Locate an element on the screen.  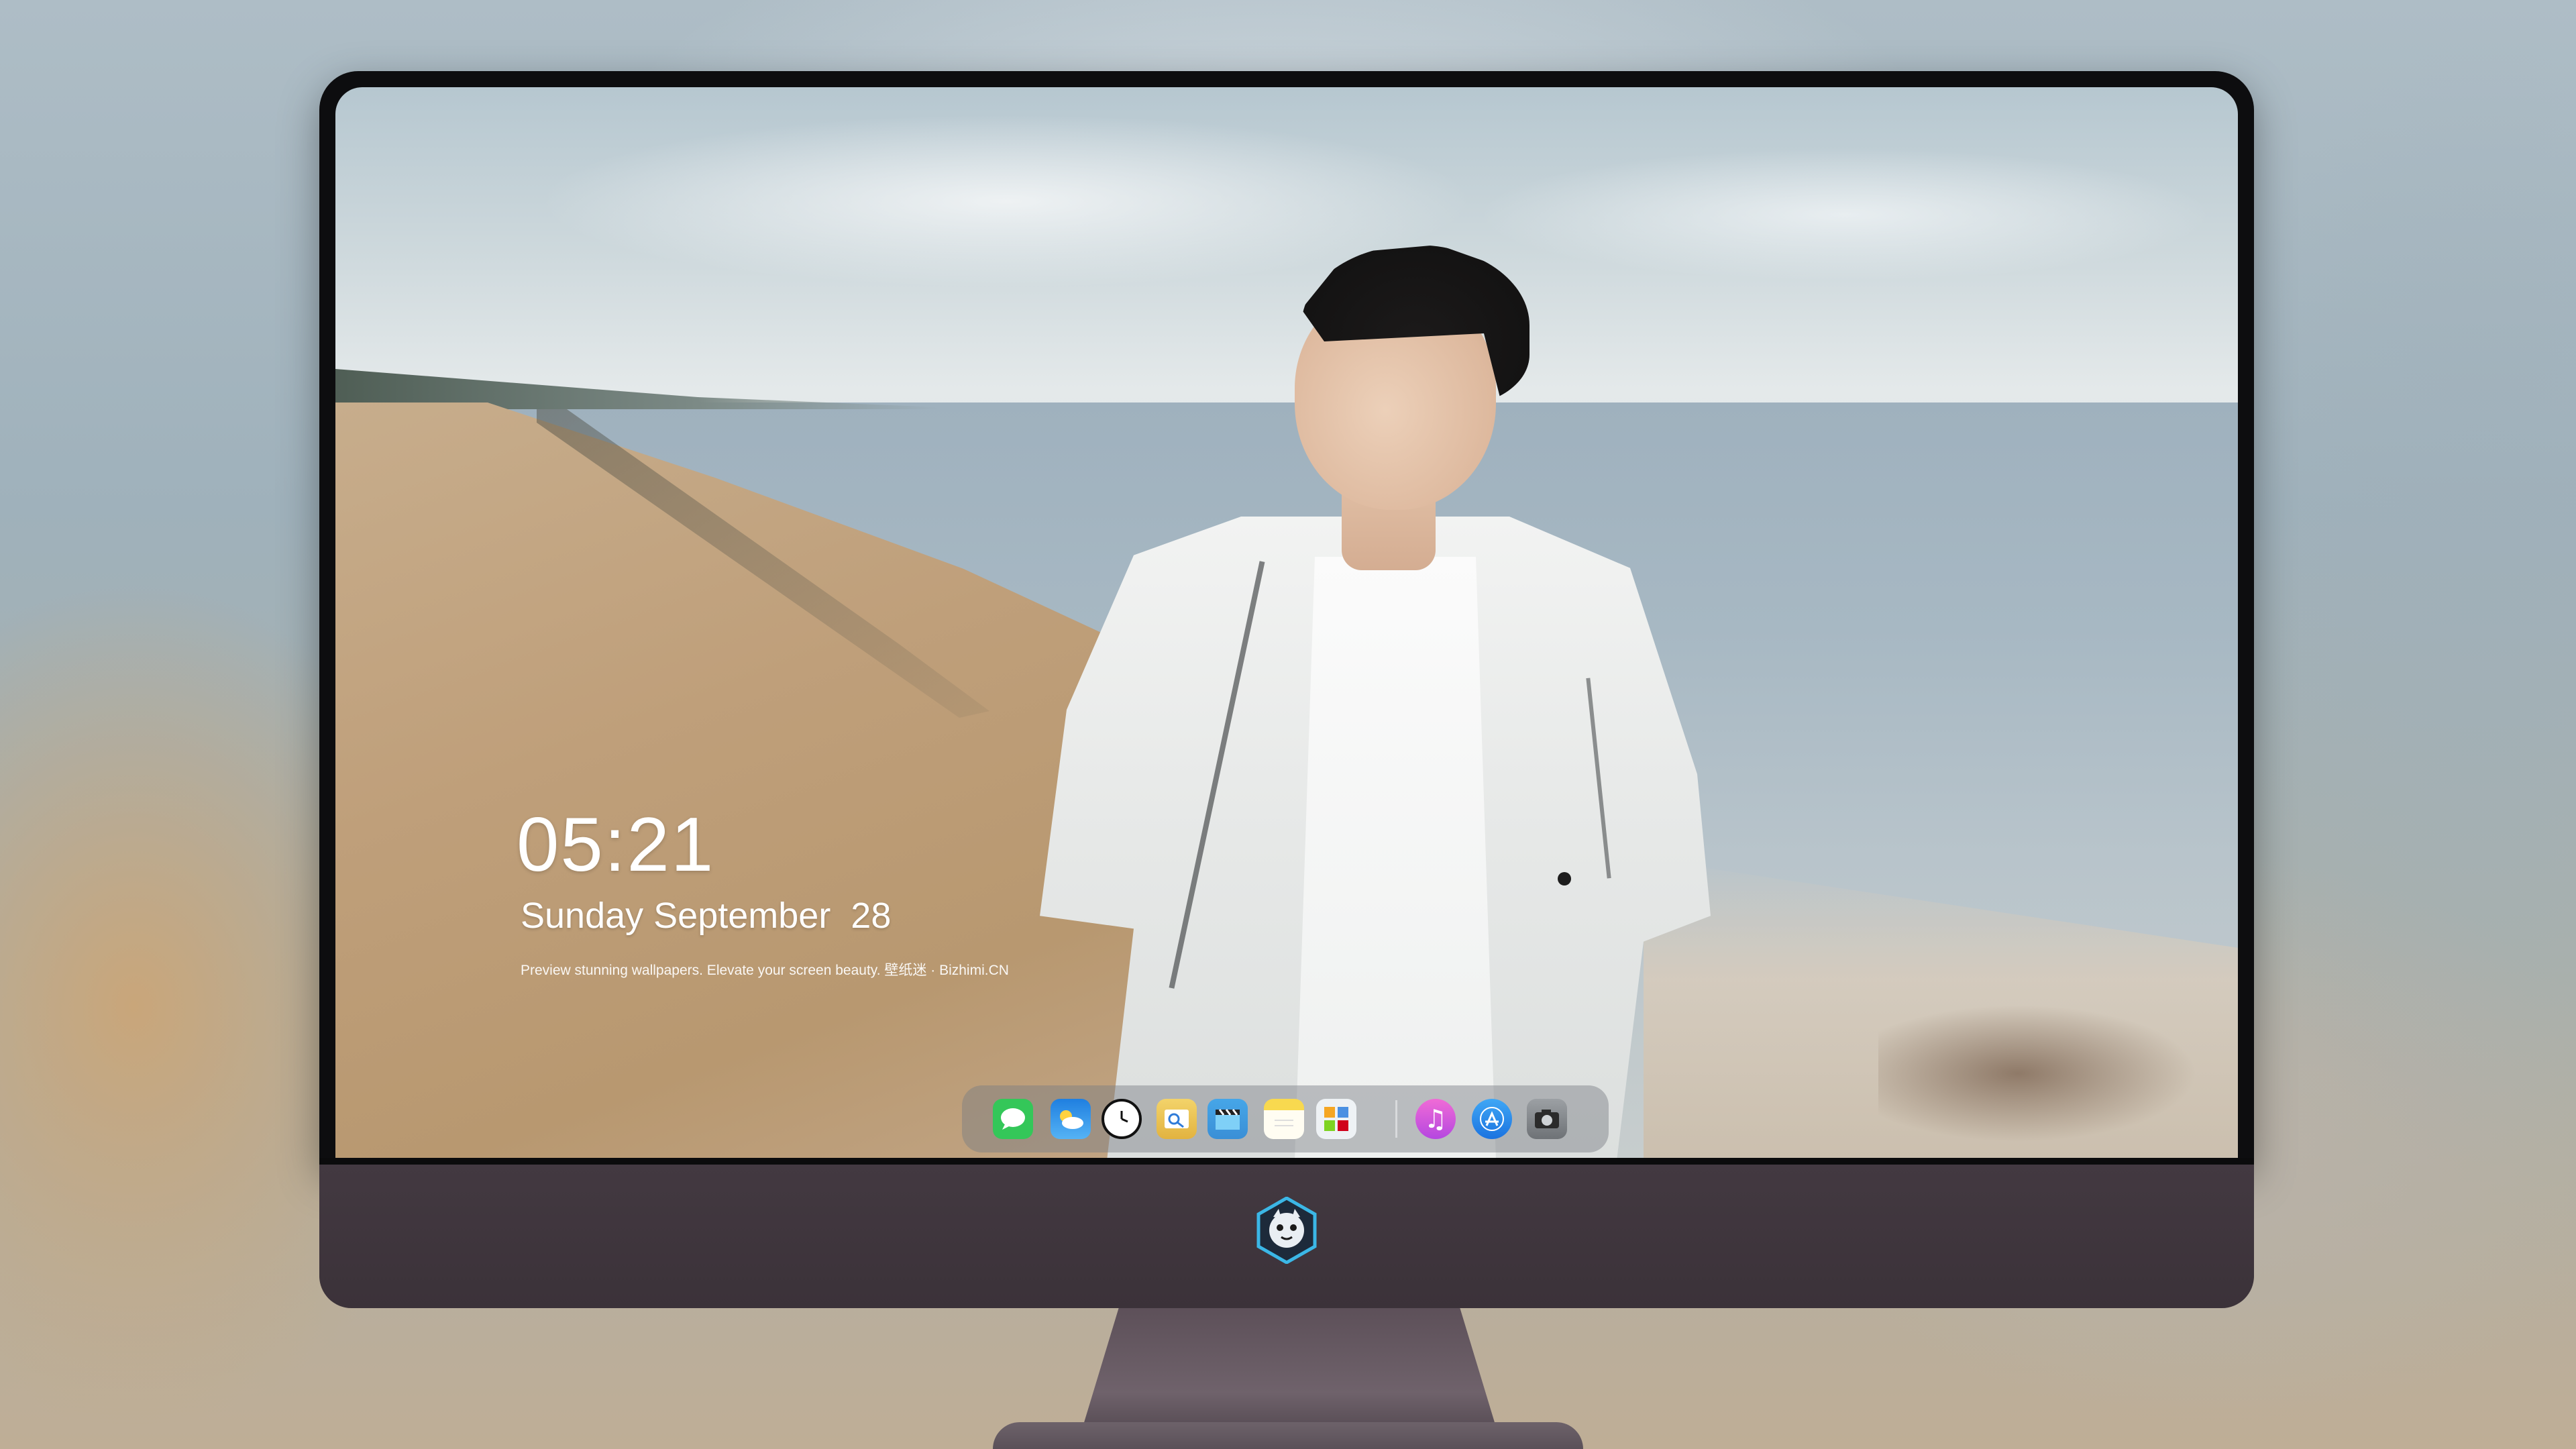
photo-grid-icon is located at coordinates (1336, 1119).